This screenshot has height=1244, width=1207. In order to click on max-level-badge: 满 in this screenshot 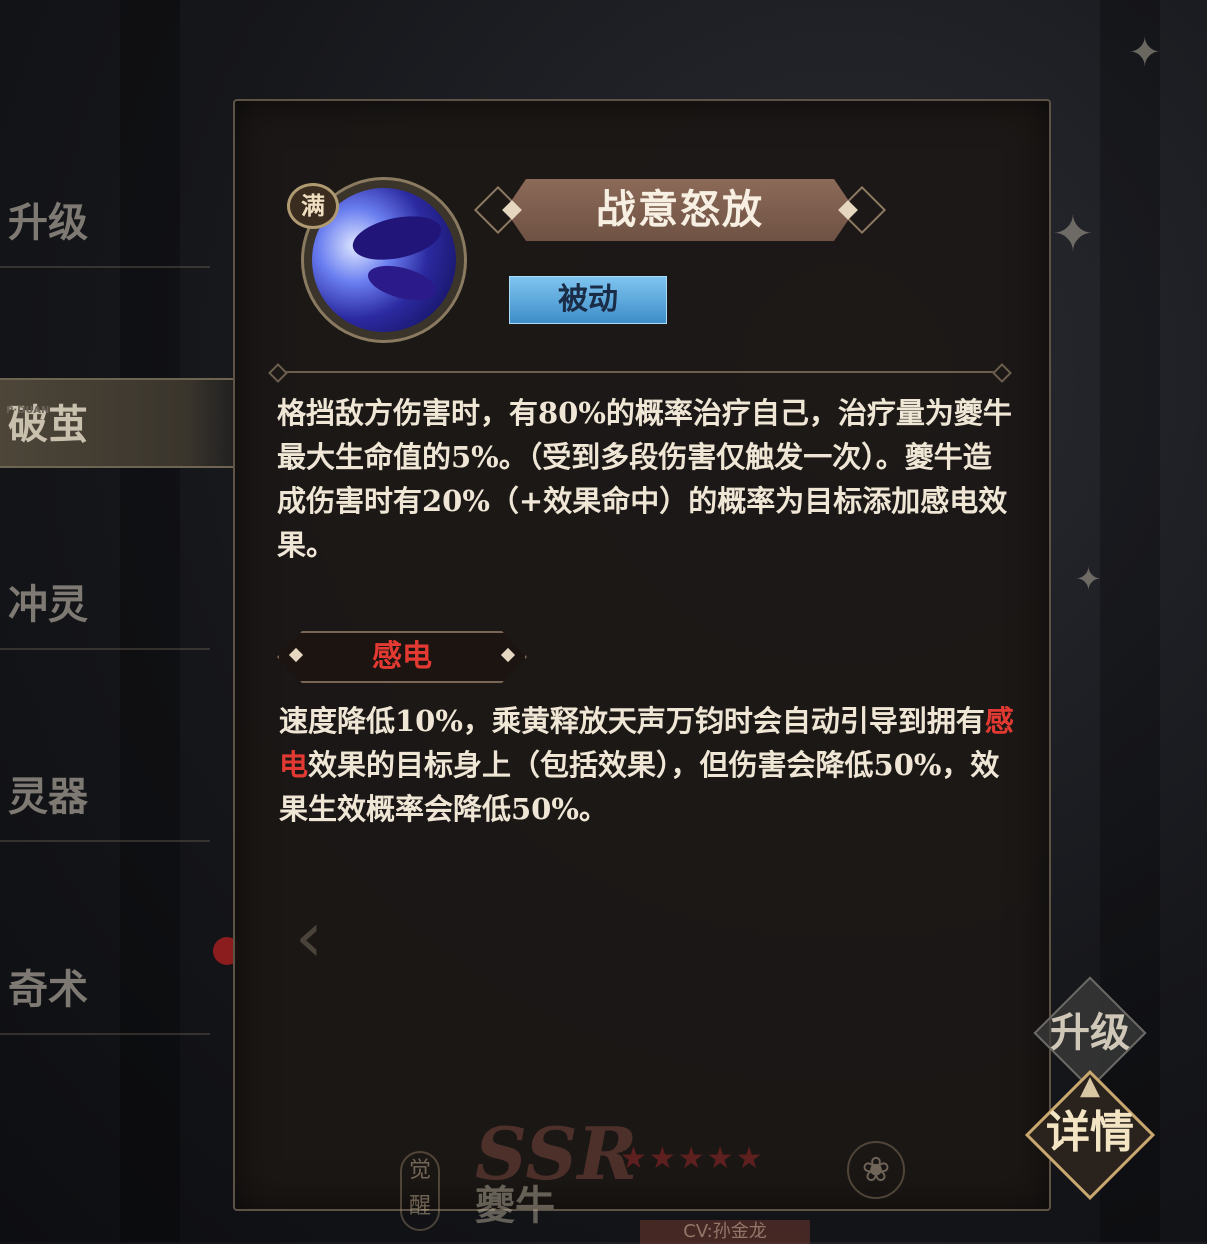, I will do `click(313, 206)`.